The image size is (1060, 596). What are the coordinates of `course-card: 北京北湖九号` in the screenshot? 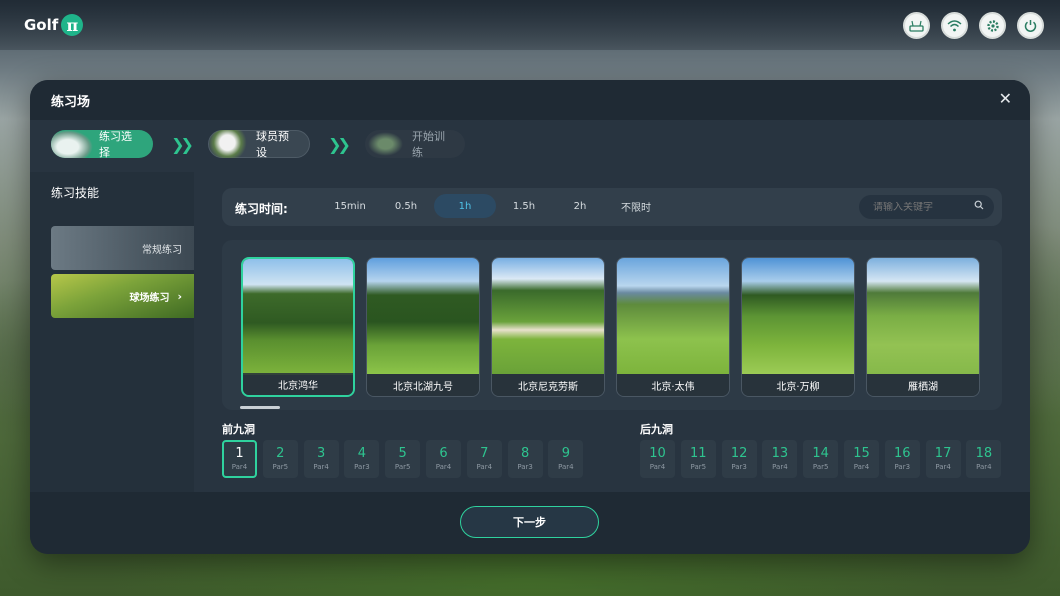 It's located at (423, 327).